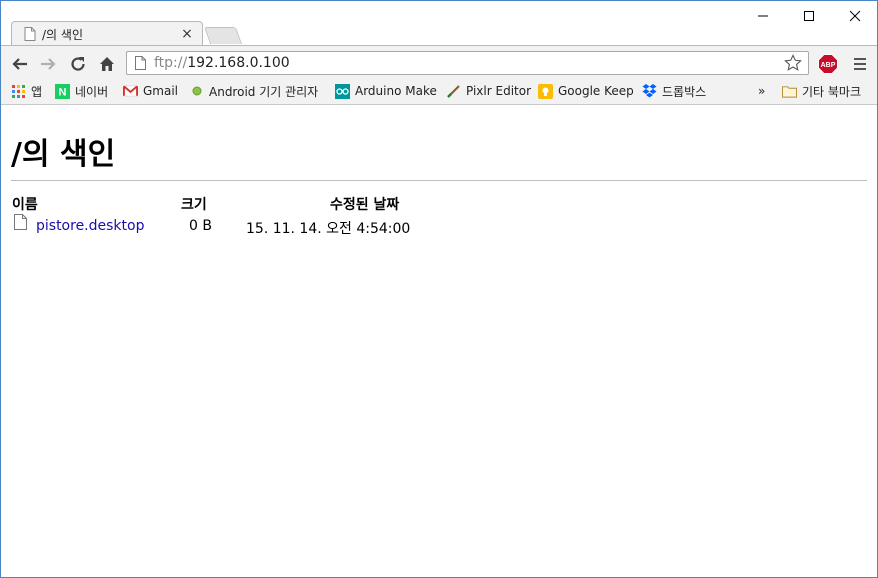 The width and height of the screenshot is (878, 578). I want to click on bookmark-label: Pixlr Editor, so click(499, 91).